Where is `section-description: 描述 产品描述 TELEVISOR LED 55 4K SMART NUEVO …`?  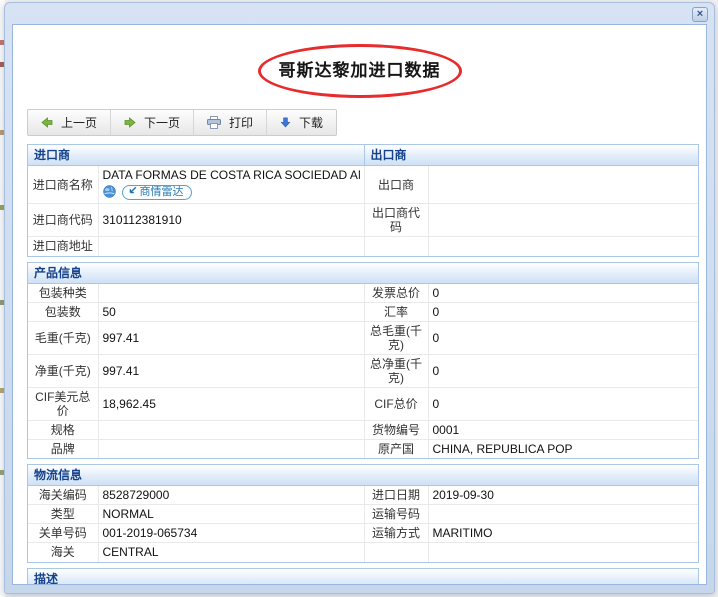
section-description: 描述 产品描述 TELEVISOR LED 55 4K SMART NUEVO … is located at coordinates (363, 575).